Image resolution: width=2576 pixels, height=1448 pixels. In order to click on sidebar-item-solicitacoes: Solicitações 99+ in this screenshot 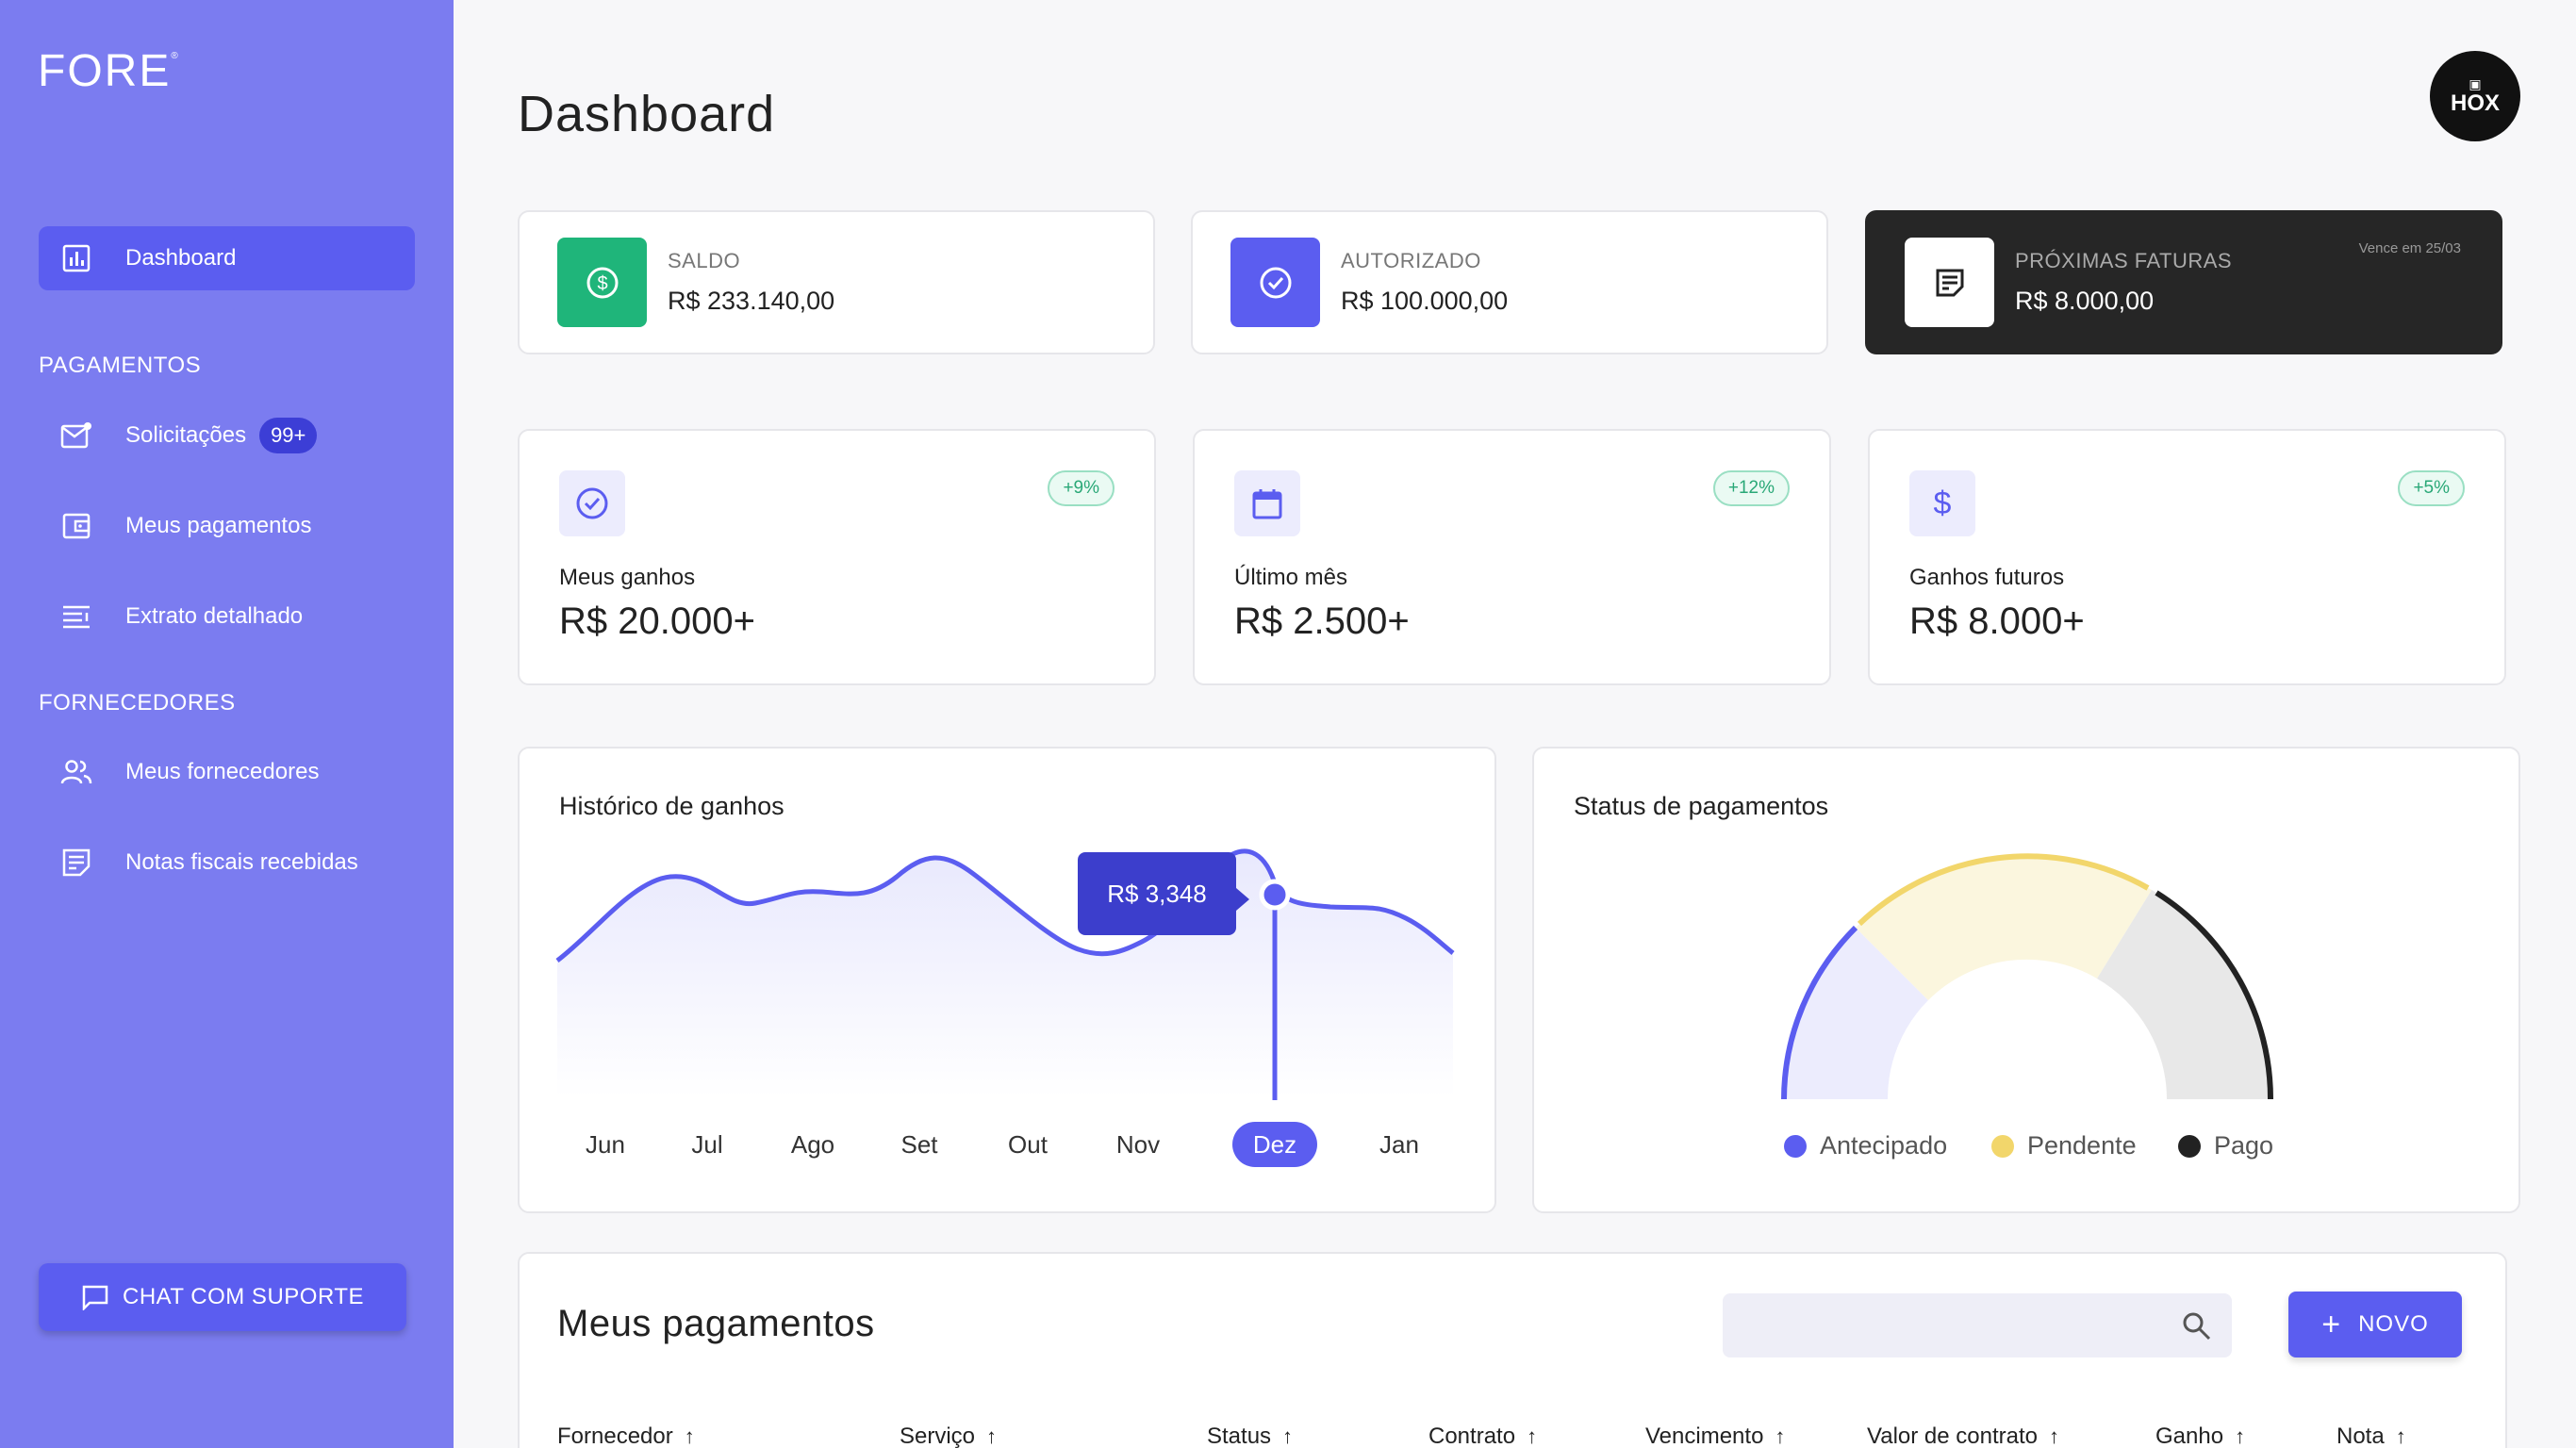, I will do `click(227, 435)`.